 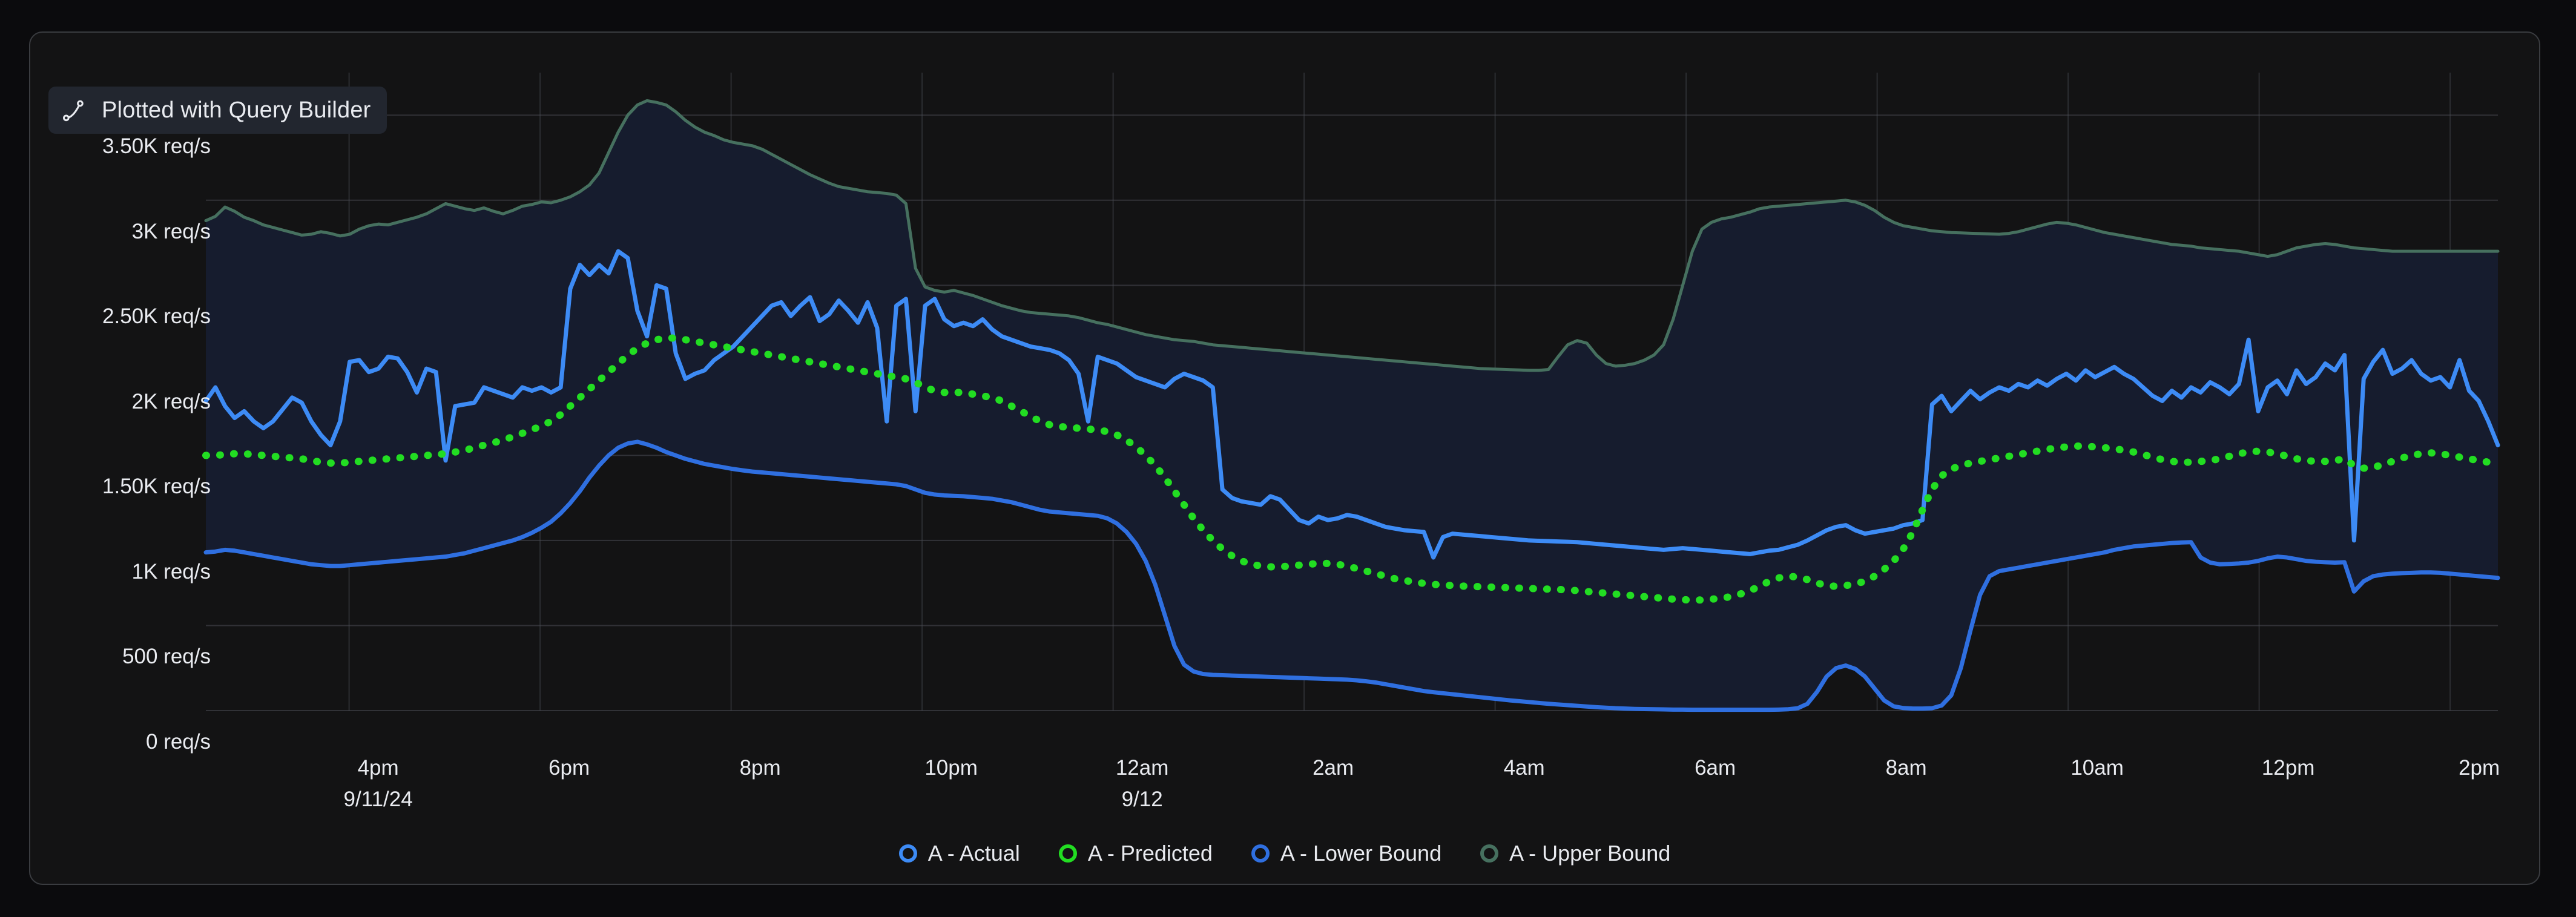 I want to click on legend-label: A - Upper Bound, so click(x=1590, y=853).